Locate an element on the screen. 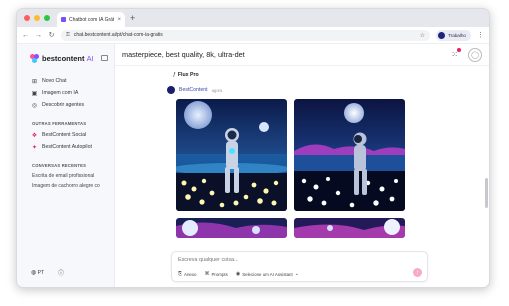 This screenshot has width=509, height=306. sidebar-item-label: BestContent Social is located at coordinates (64, 135).